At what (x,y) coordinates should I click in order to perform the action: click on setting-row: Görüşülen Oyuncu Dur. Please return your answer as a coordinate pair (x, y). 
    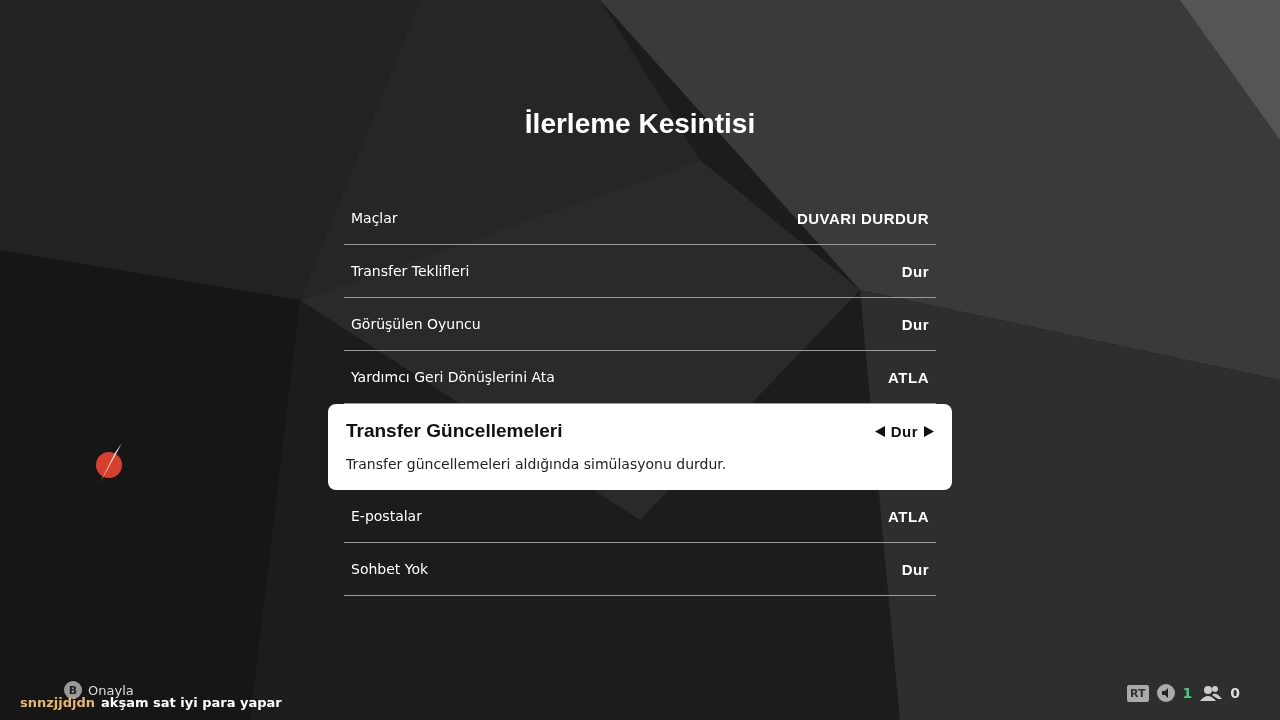
    Looking at the image, I should click on (640, 324).